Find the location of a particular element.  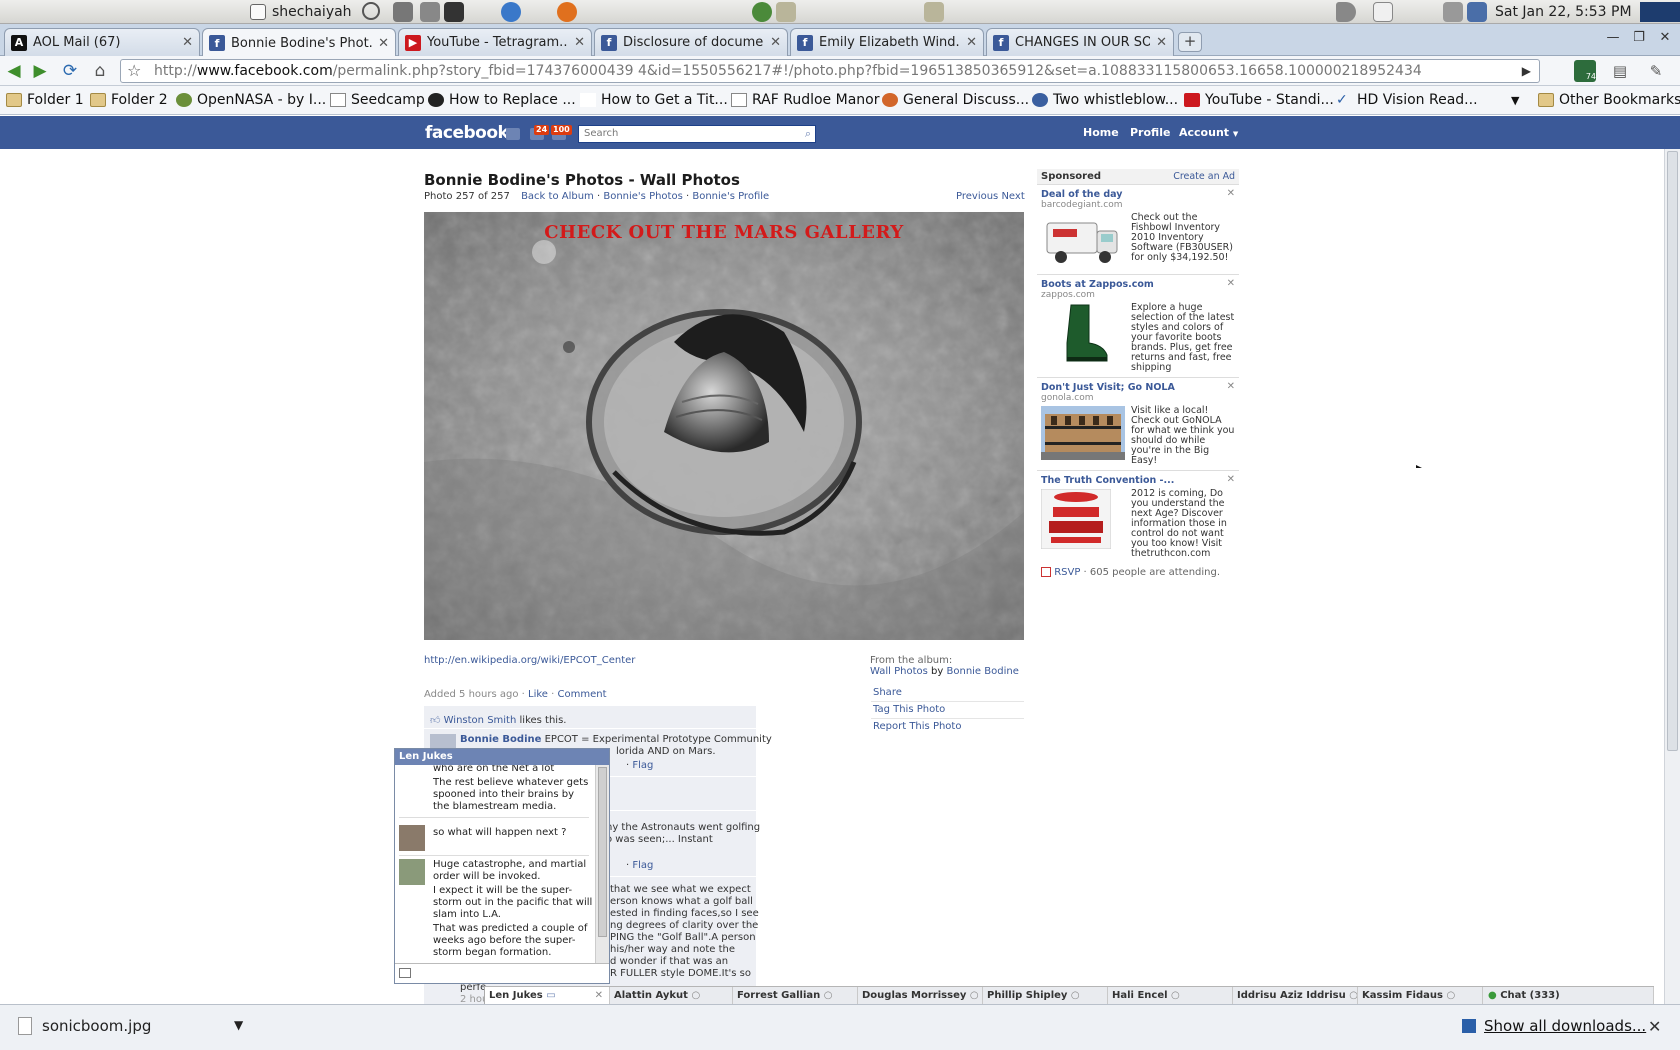

chat-tab-iddrisu-aziz-iddrisu: Iddrisu Aziz Iddrisu ○ is located at coordinates (1295, 996).